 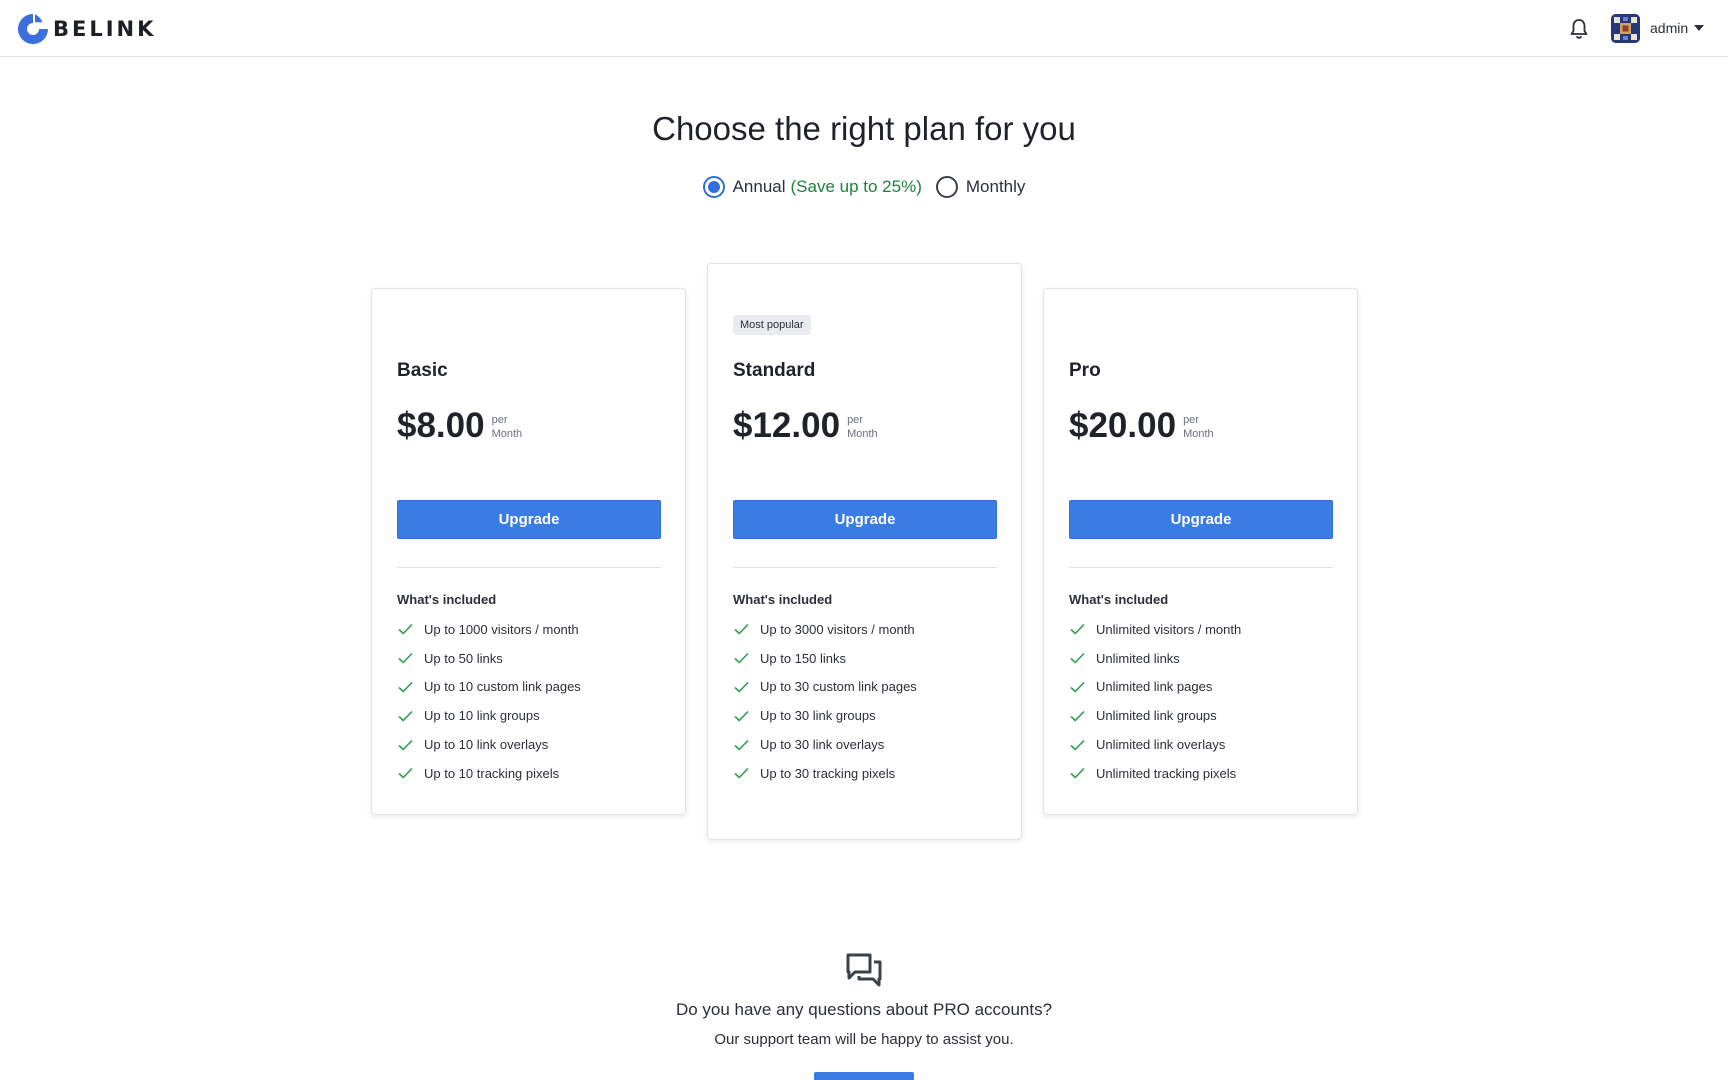 What do you see at coordinates (1201, 687) in the screenshot?
I see `feature-item: Unlimited link pages` at bounding box center [1201, 687].